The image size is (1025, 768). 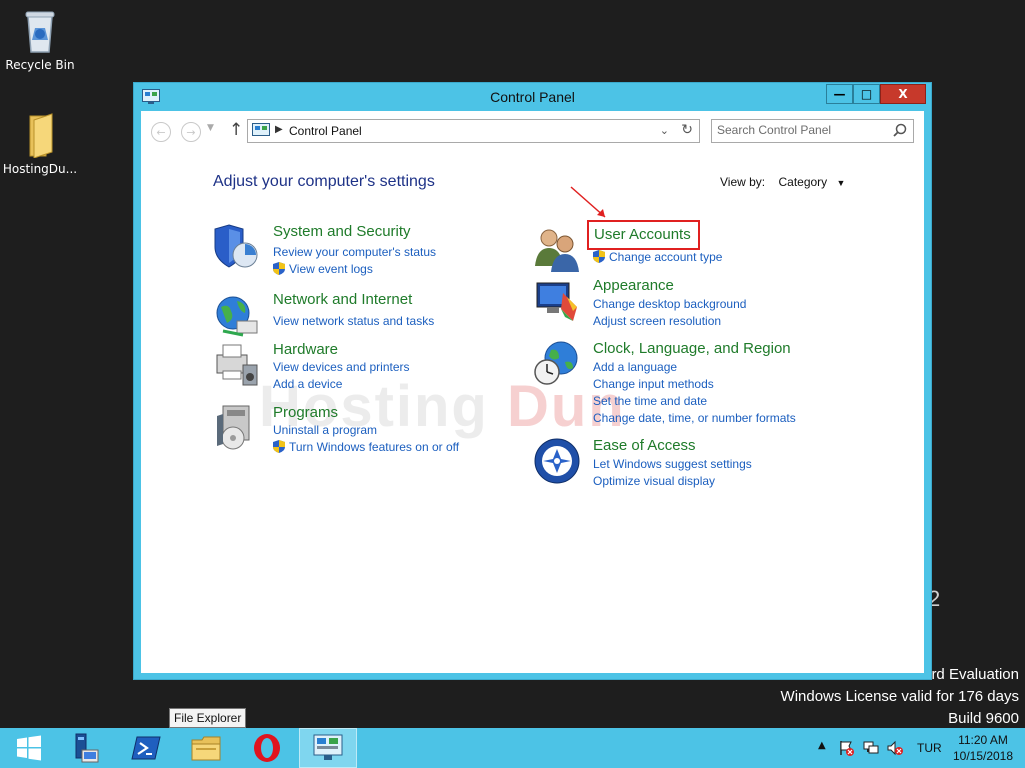 I want to click on search-box, so click(x=812, y=131).